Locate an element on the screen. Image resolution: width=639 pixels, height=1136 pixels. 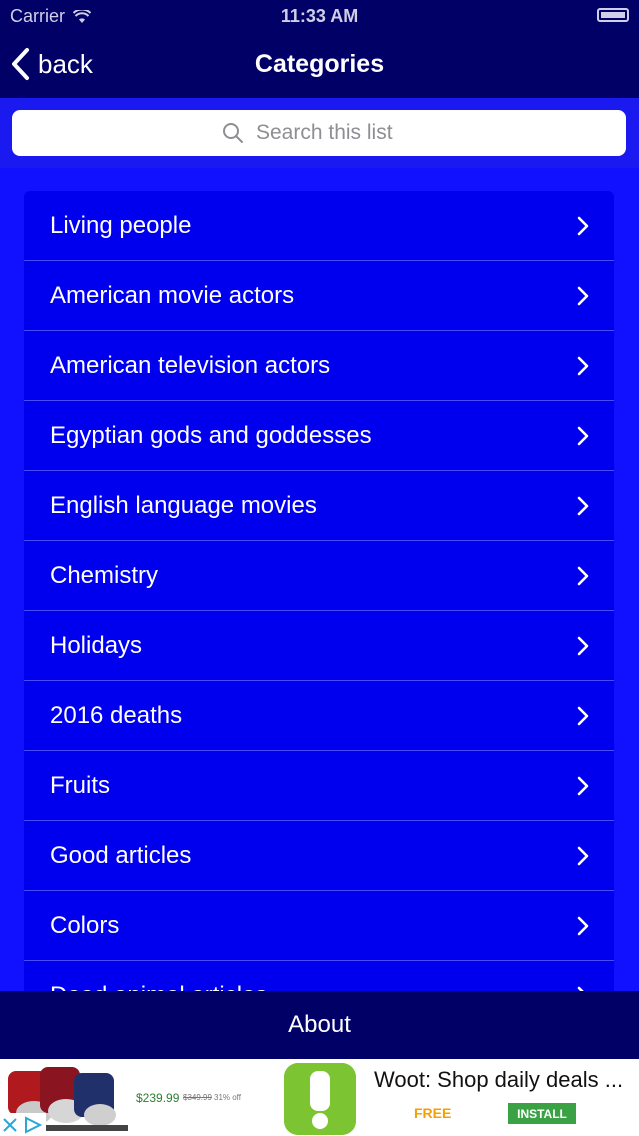
category-label: Dead animal articles is located at coordinates (158, 987).